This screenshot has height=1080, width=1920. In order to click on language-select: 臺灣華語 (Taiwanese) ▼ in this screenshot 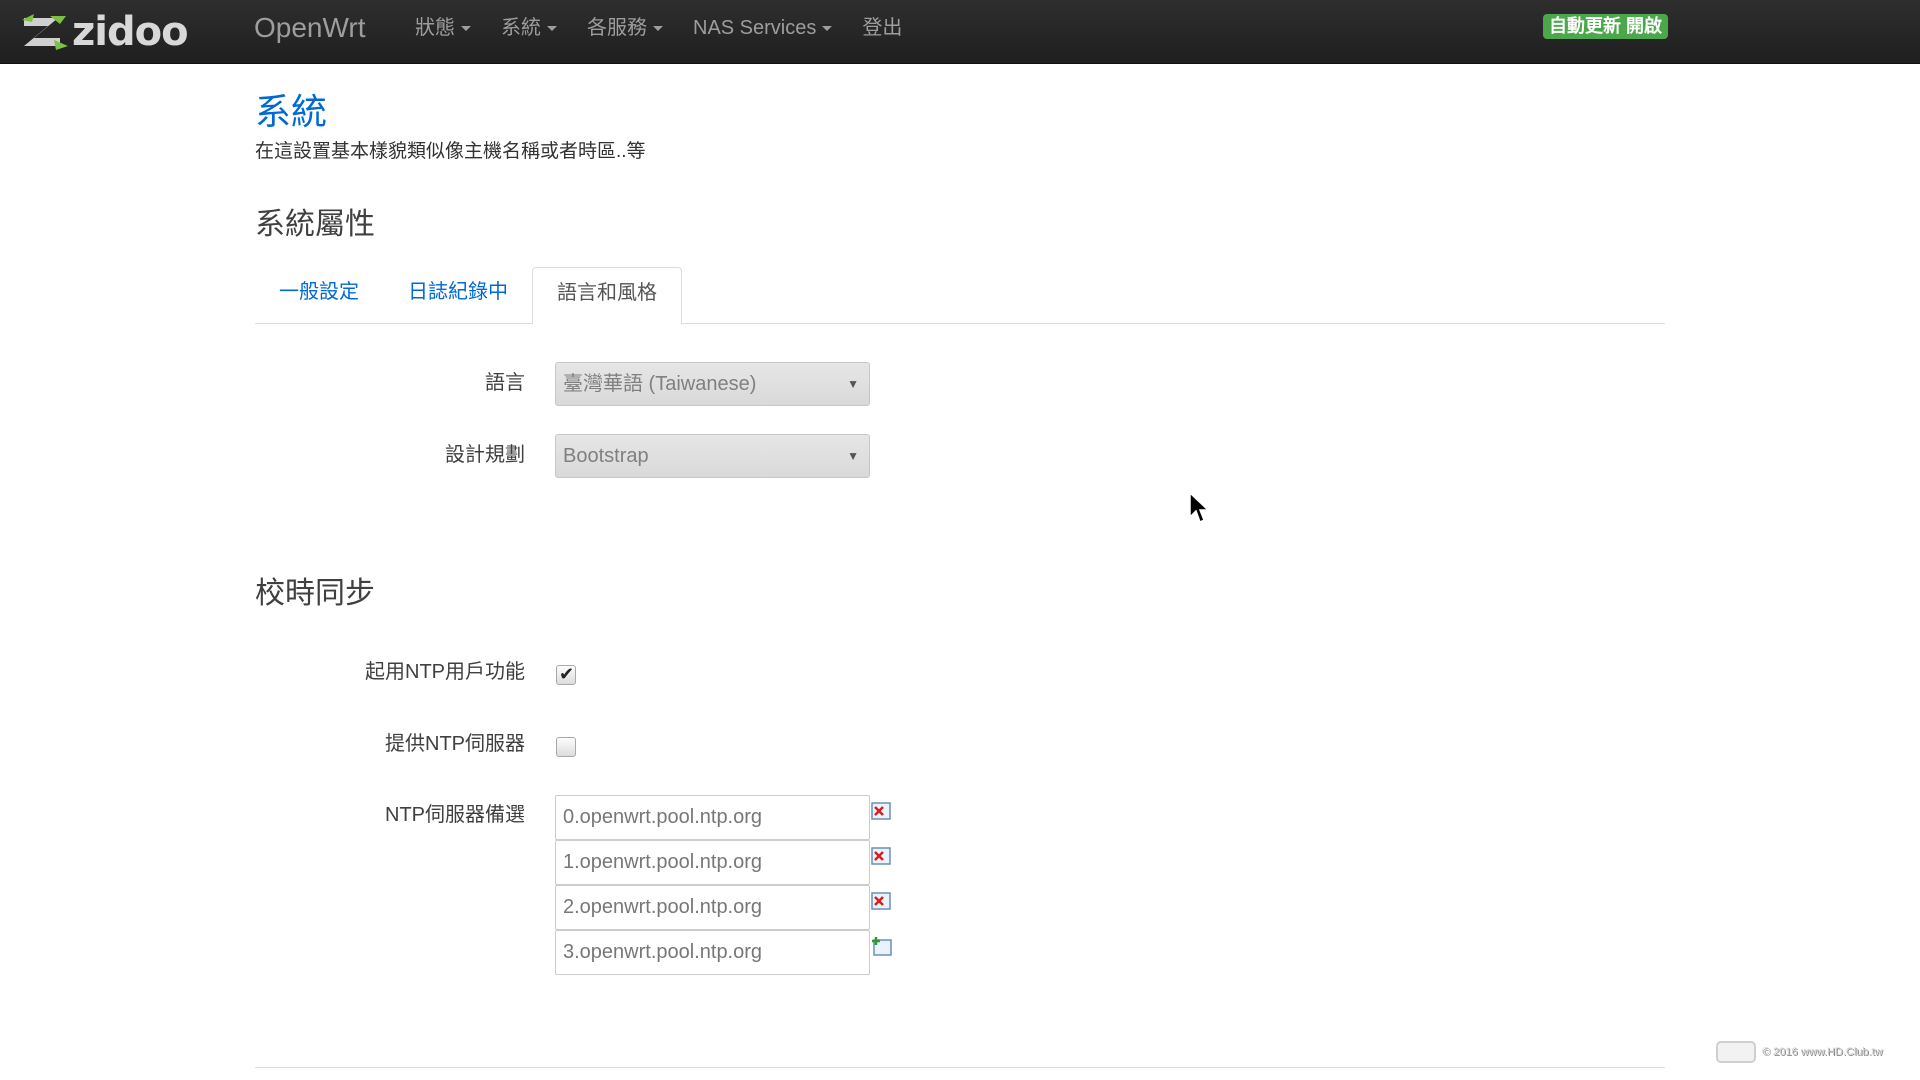, I will do `click(712, 384)`.